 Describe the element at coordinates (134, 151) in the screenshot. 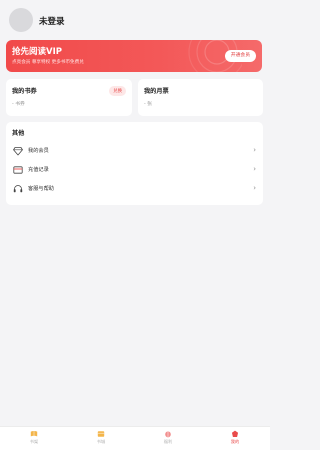

I see `list-item-my-vip: 我的会员 ›` at that location.